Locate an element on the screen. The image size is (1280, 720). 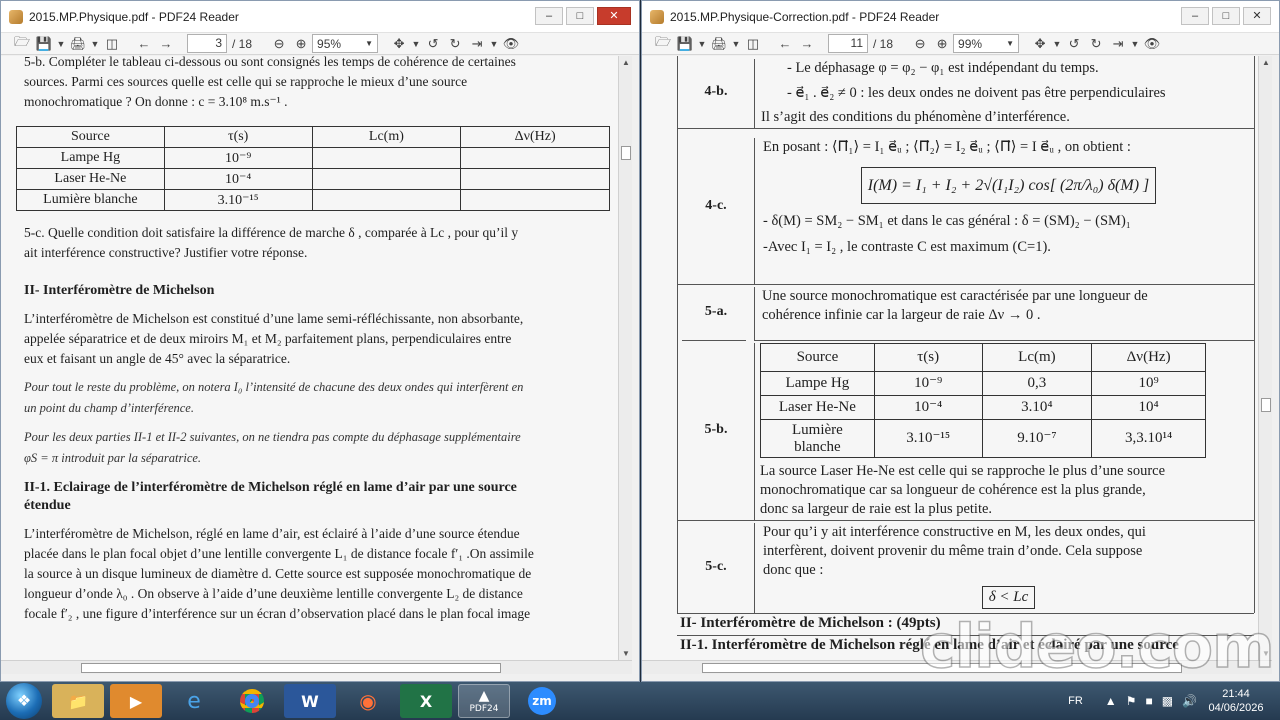
clock: 21:44 04/06/2026 is located at coordinates (1236, 701).